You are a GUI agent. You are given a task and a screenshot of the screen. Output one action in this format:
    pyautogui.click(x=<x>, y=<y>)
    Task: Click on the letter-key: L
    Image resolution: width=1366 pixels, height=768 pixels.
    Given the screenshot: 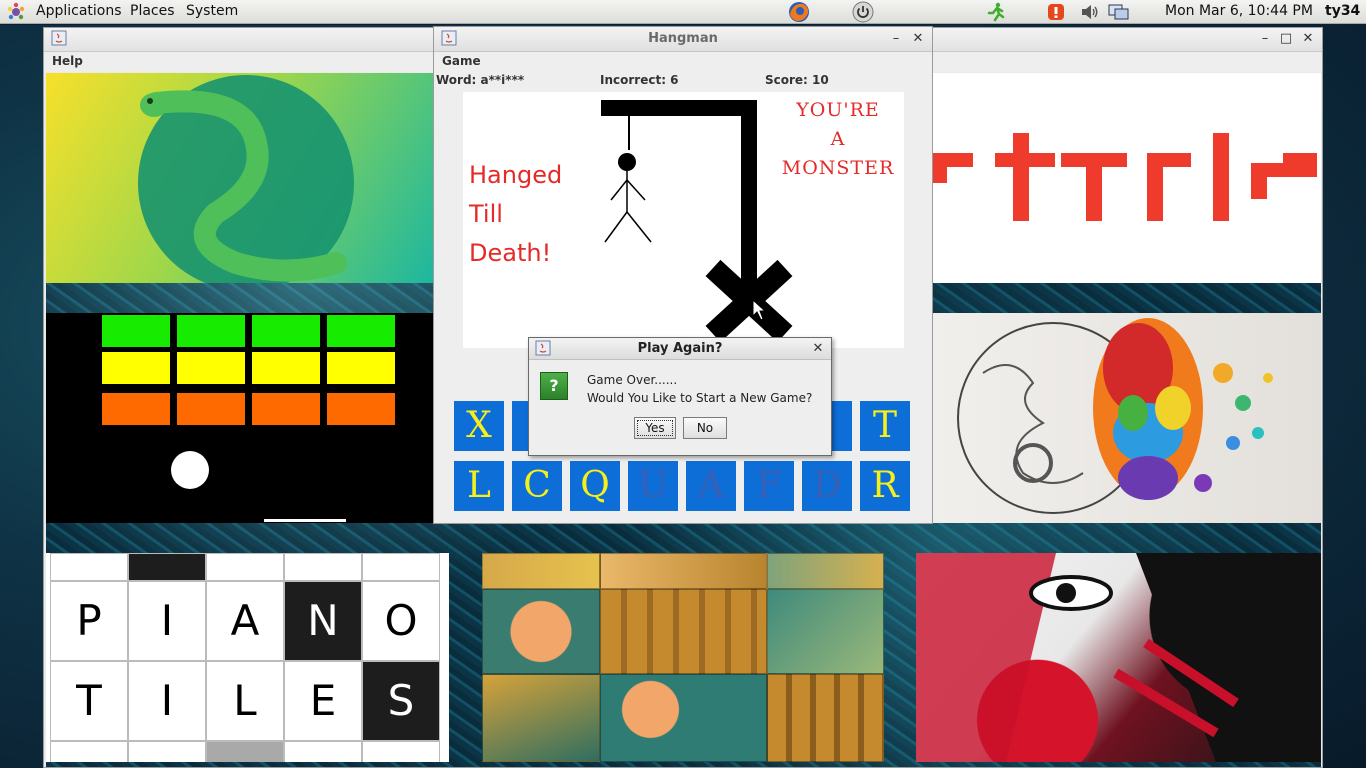 What is the action you would take?
    pyautogui.click(x=479, y=486)
    